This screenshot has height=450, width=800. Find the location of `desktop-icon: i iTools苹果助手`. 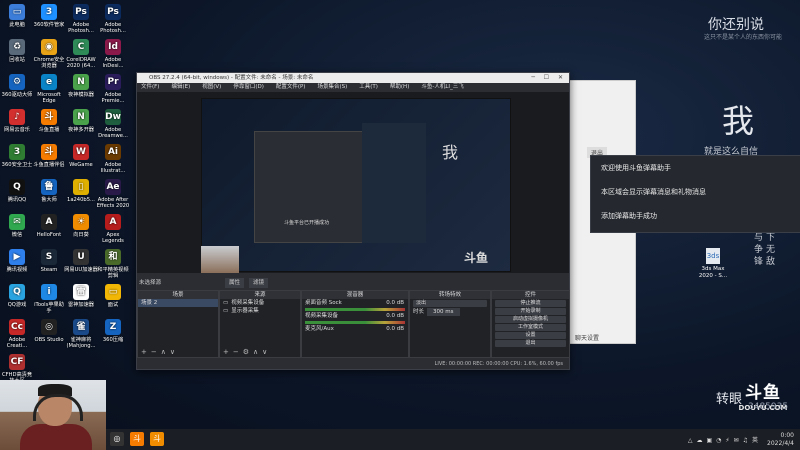

desktop-icon: i iTools苹果助手 is located at coordinates (49, 299).